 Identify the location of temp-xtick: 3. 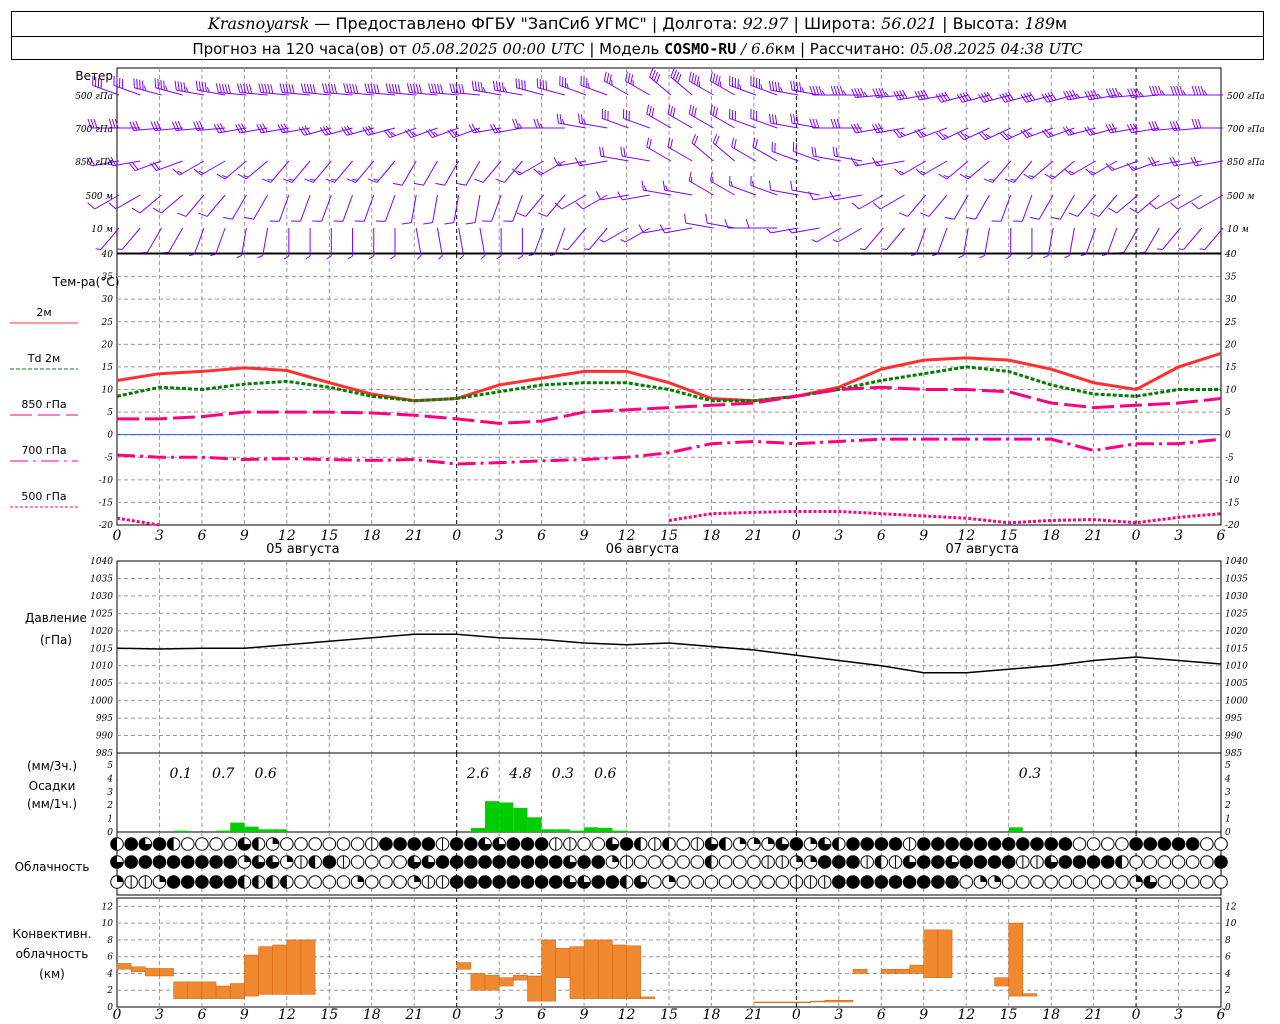
(1178, 536).